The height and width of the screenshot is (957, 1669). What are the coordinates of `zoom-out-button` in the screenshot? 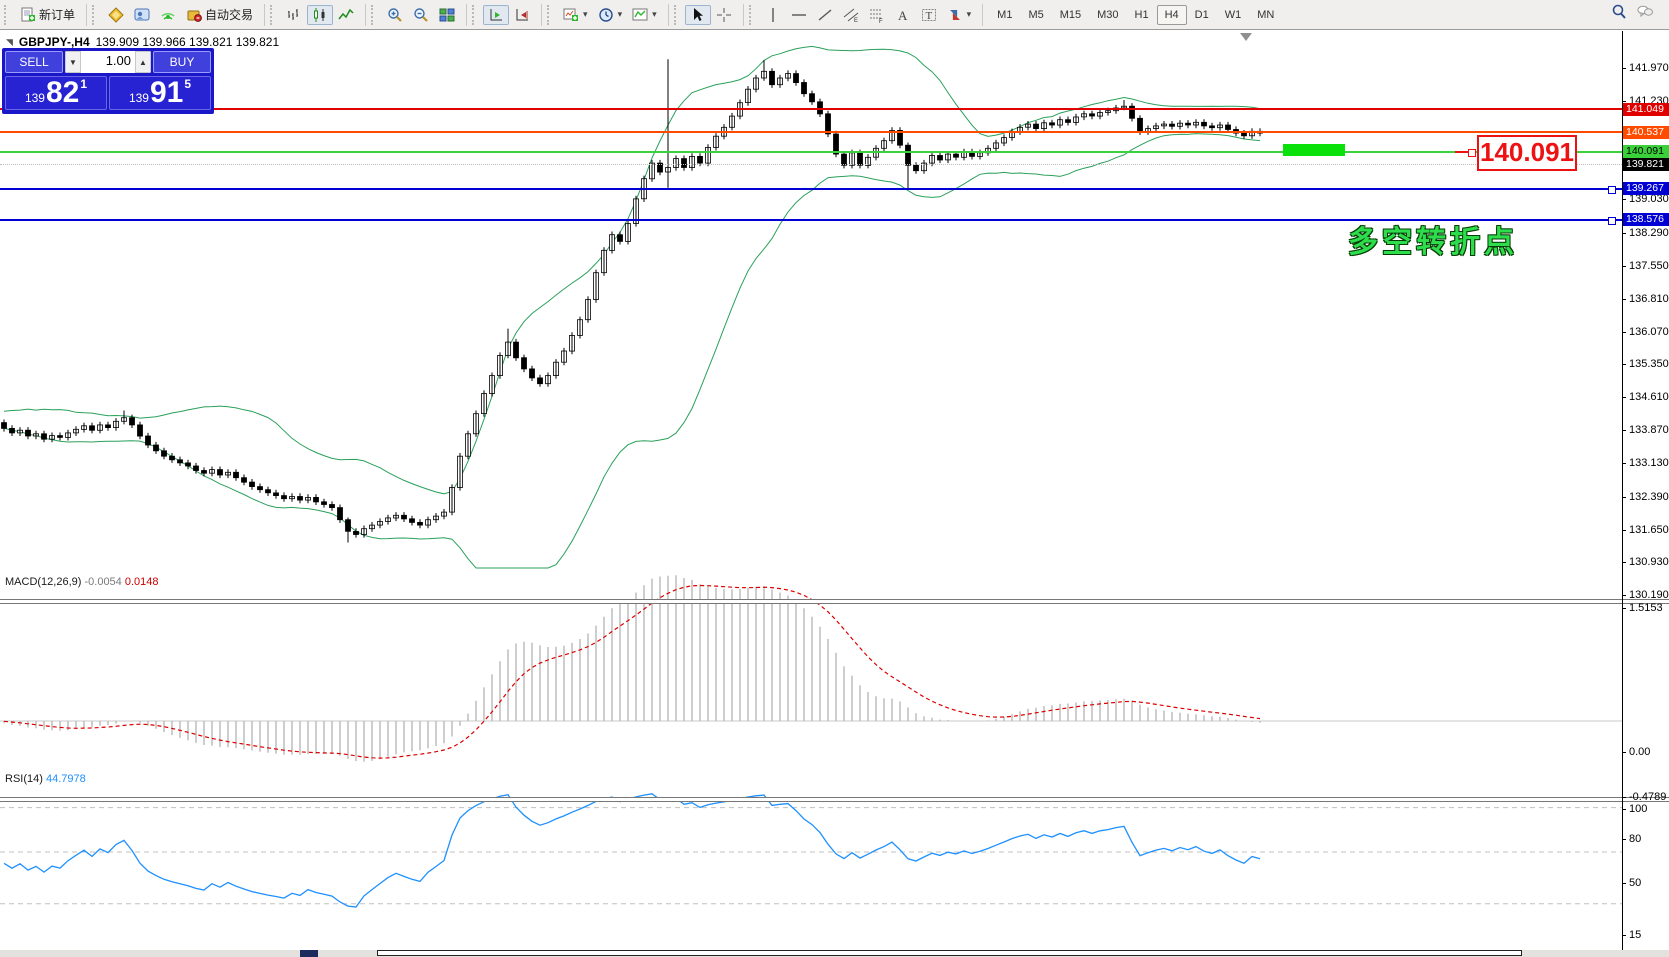 It's located at (421, 15).